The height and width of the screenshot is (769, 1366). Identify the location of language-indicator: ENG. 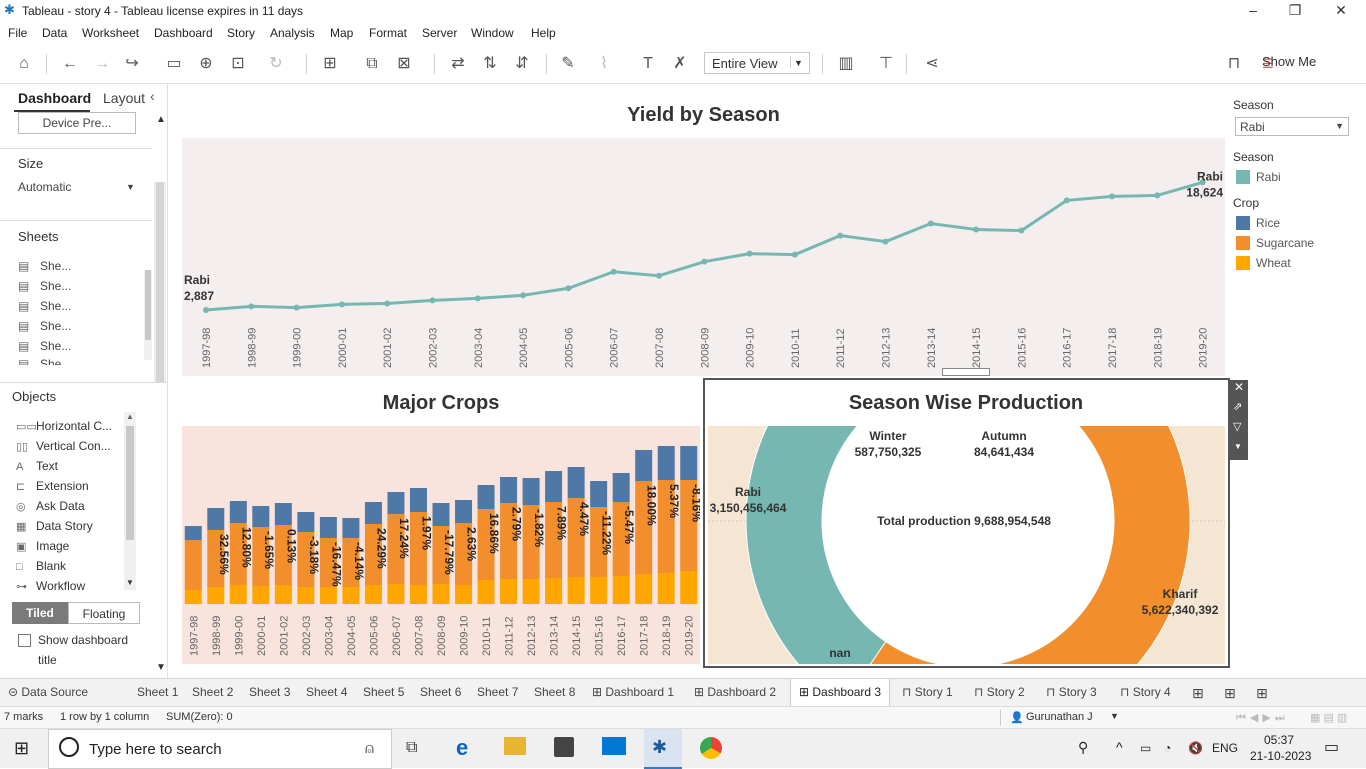
(1225, 748).